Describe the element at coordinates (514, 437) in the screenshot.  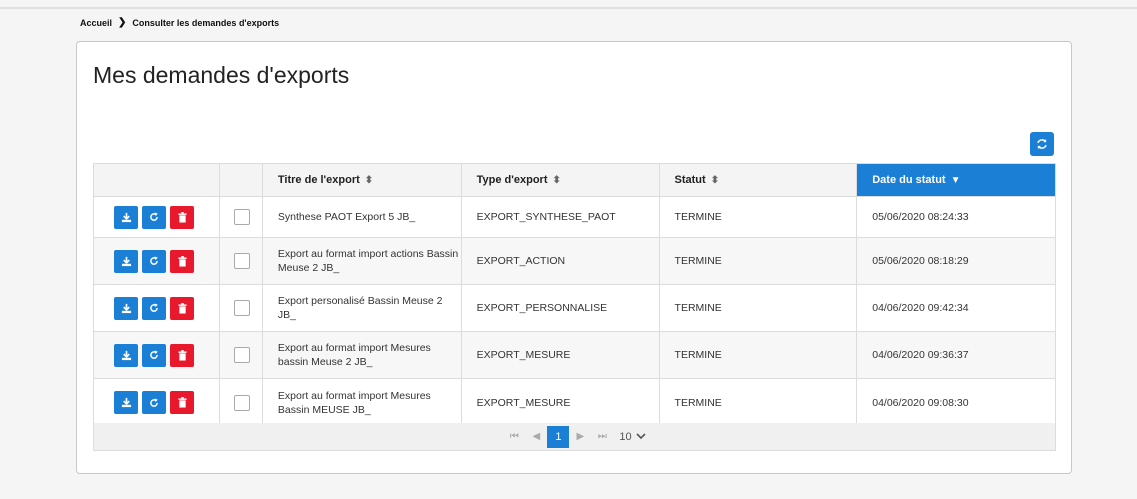
I see `first-page-button: ⏮` at that location.